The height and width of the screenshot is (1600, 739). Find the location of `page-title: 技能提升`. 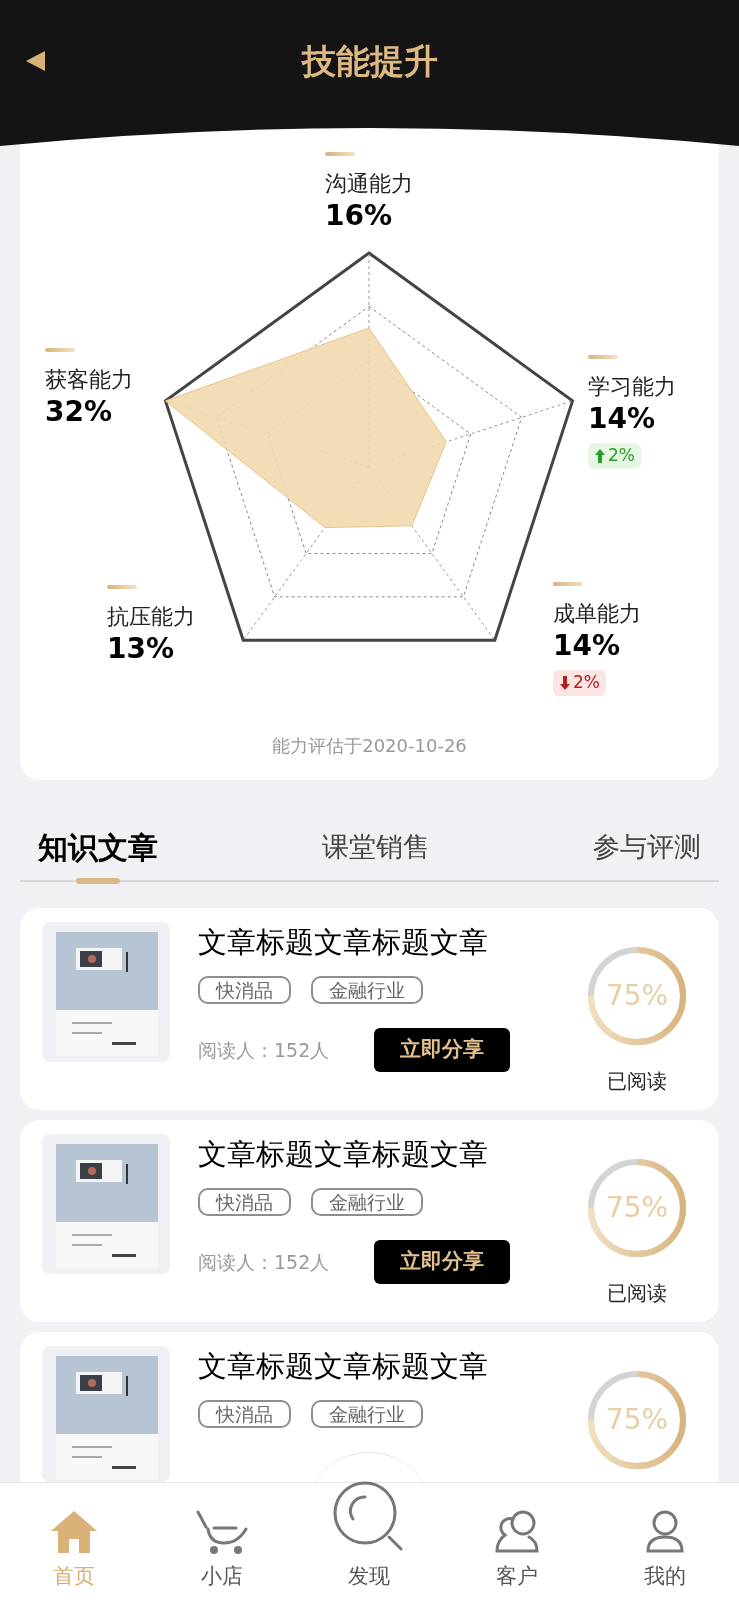

page-title: 技能提升 is located at coordinates (369, 61).